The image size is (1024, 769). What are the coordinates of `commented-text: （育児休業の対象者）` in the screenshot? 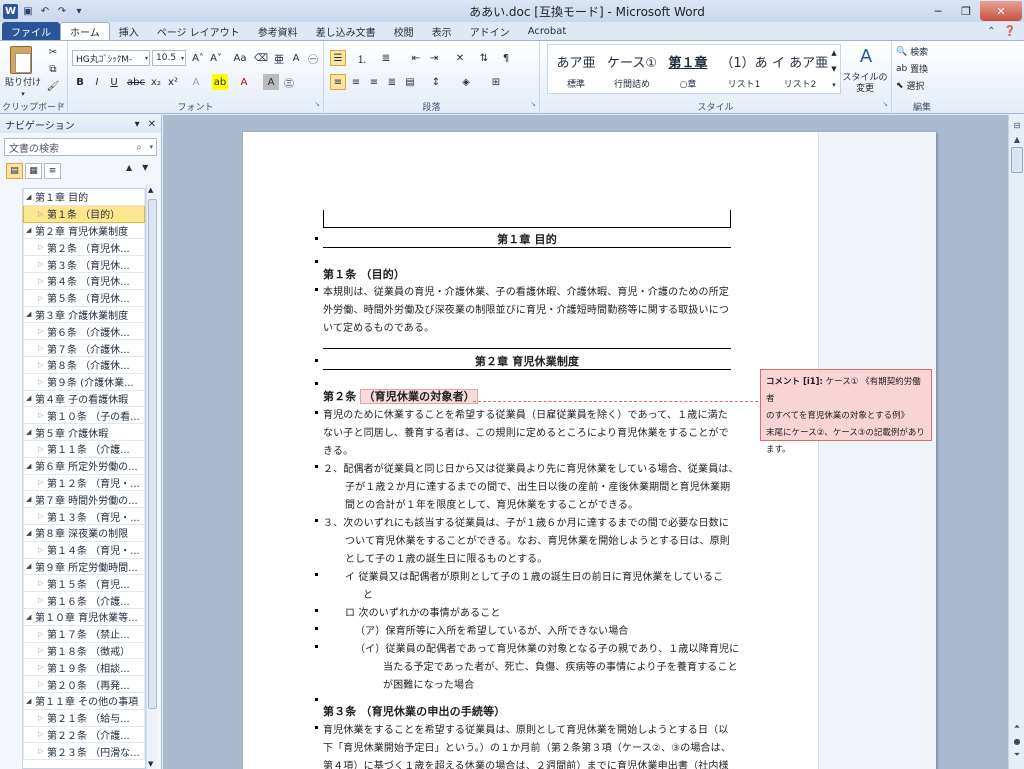 It's located at (419, 396).